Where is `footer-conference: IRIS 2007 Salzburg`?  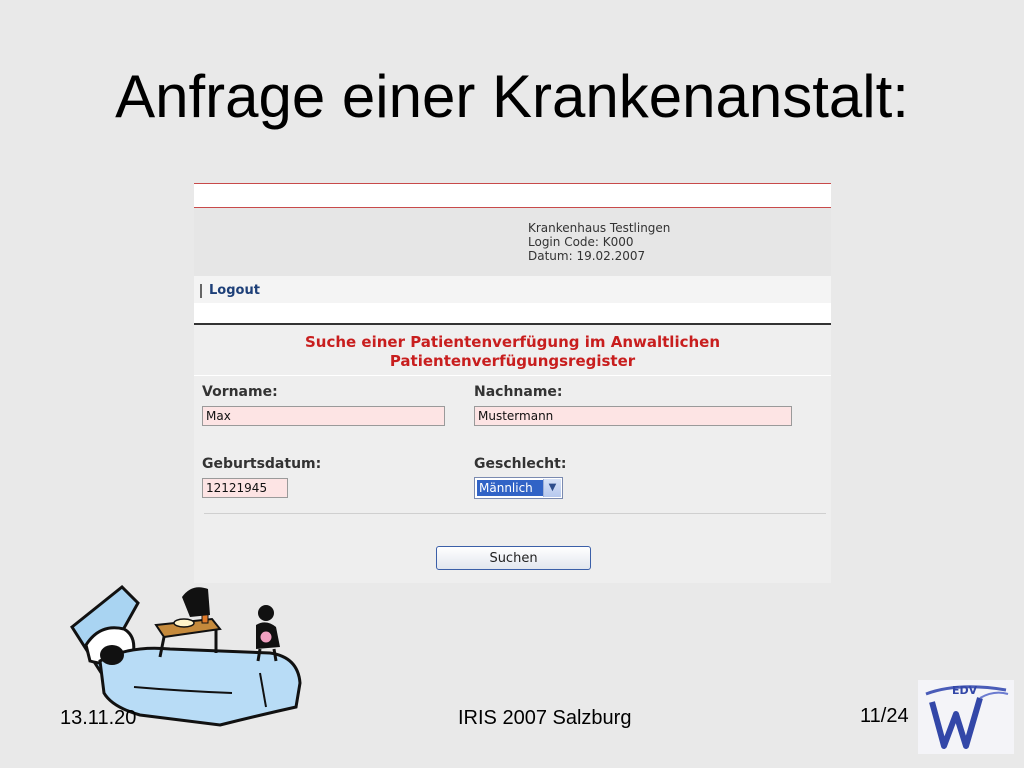
footer-conference: IRIS 2007 Salzburg is located at coordinates (545, 718).